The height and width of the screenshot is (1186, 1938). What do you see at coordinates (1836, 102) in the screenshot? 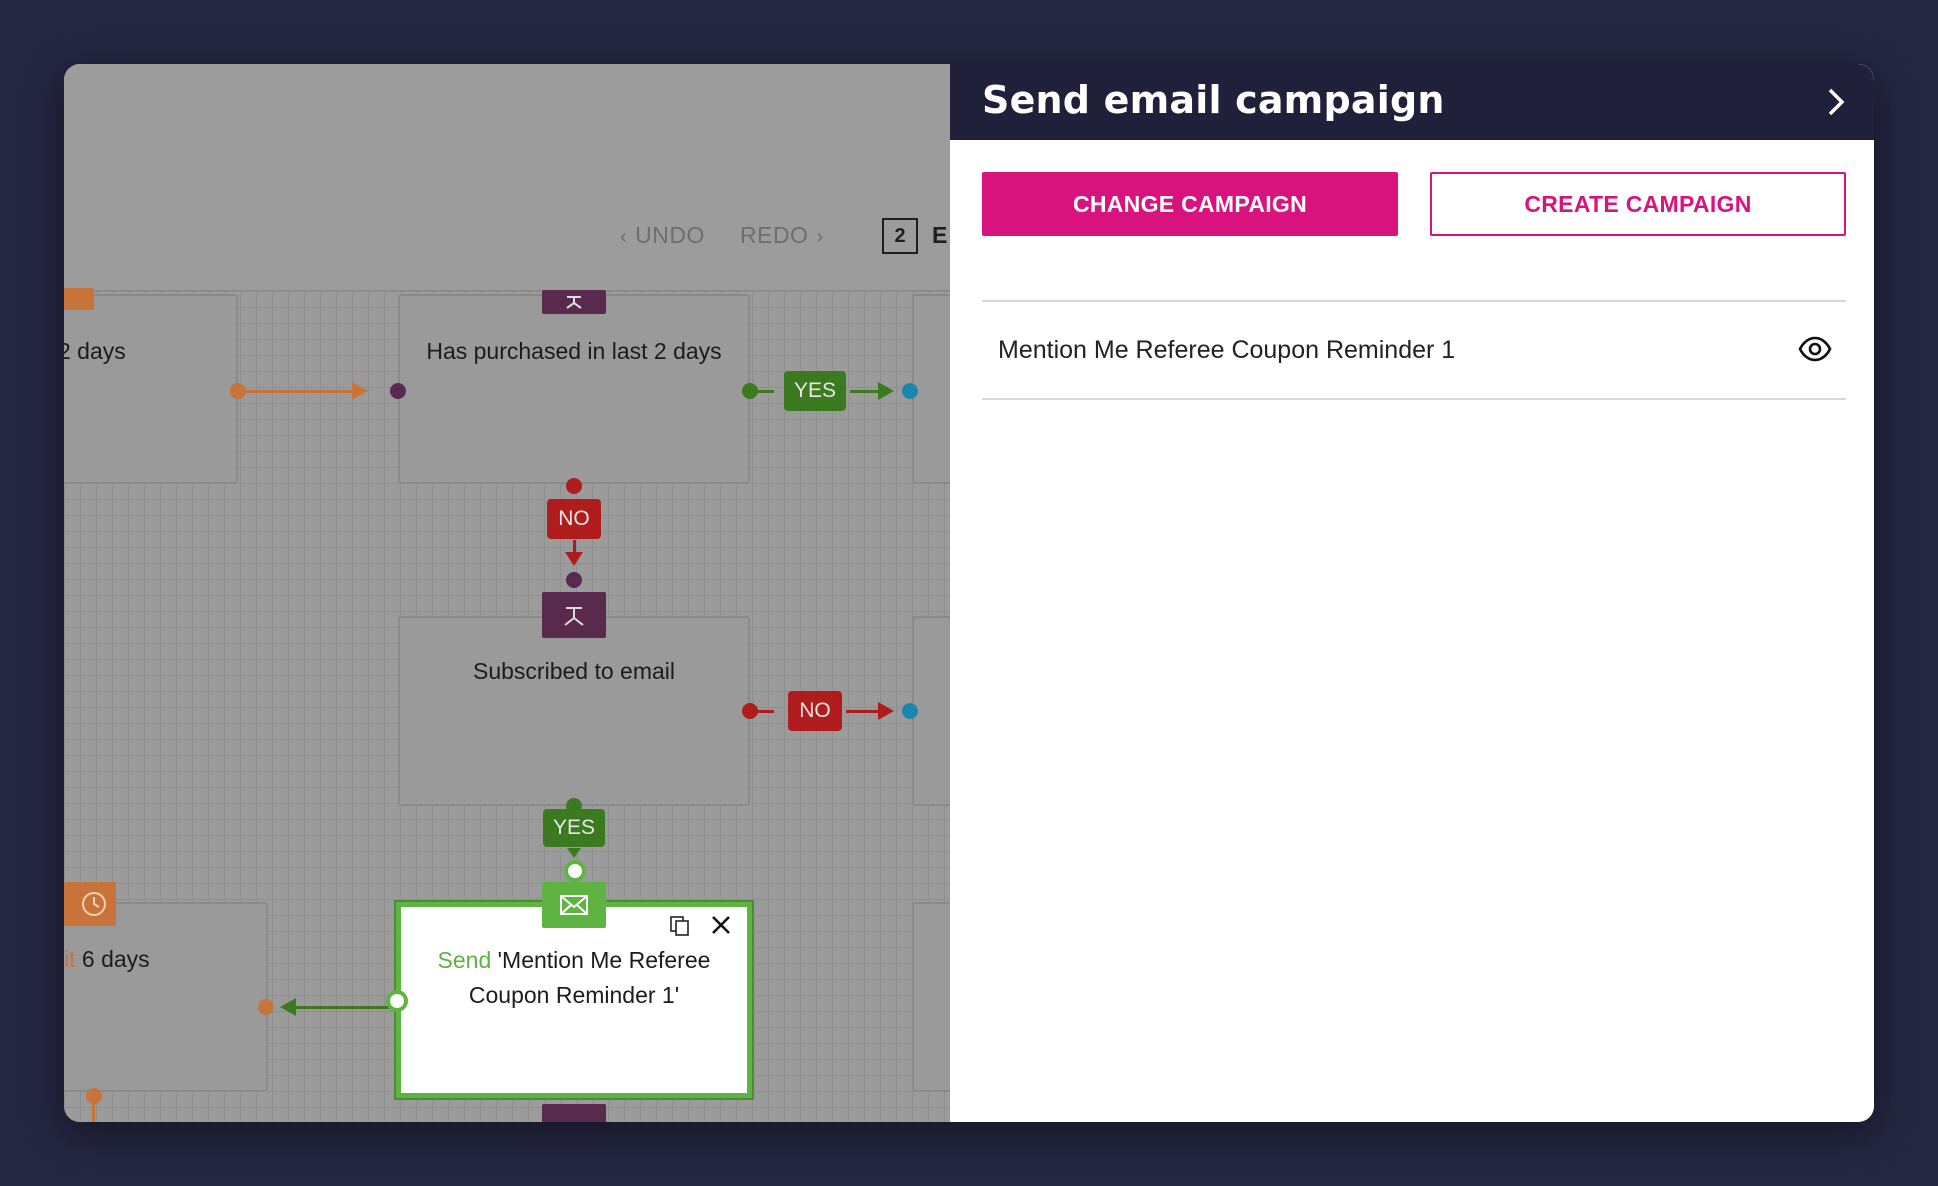
I see `panel-collapse-icon` at bounding box center [1836, 102].